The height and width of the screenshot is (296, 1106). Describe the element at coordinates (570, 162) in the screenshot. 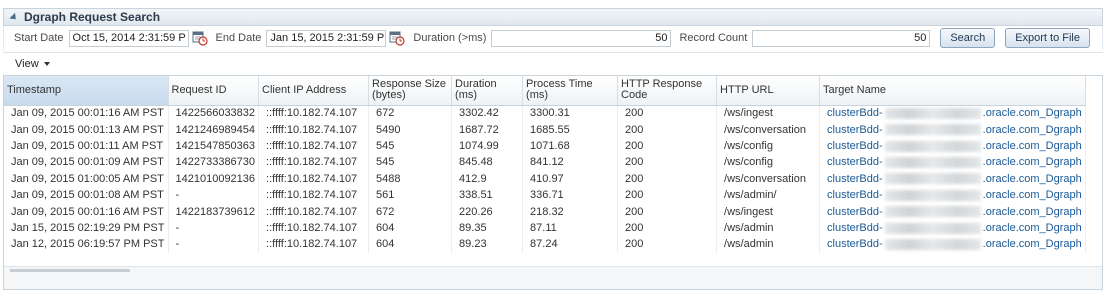

I see `cell-process-time: 841.12` at that location.